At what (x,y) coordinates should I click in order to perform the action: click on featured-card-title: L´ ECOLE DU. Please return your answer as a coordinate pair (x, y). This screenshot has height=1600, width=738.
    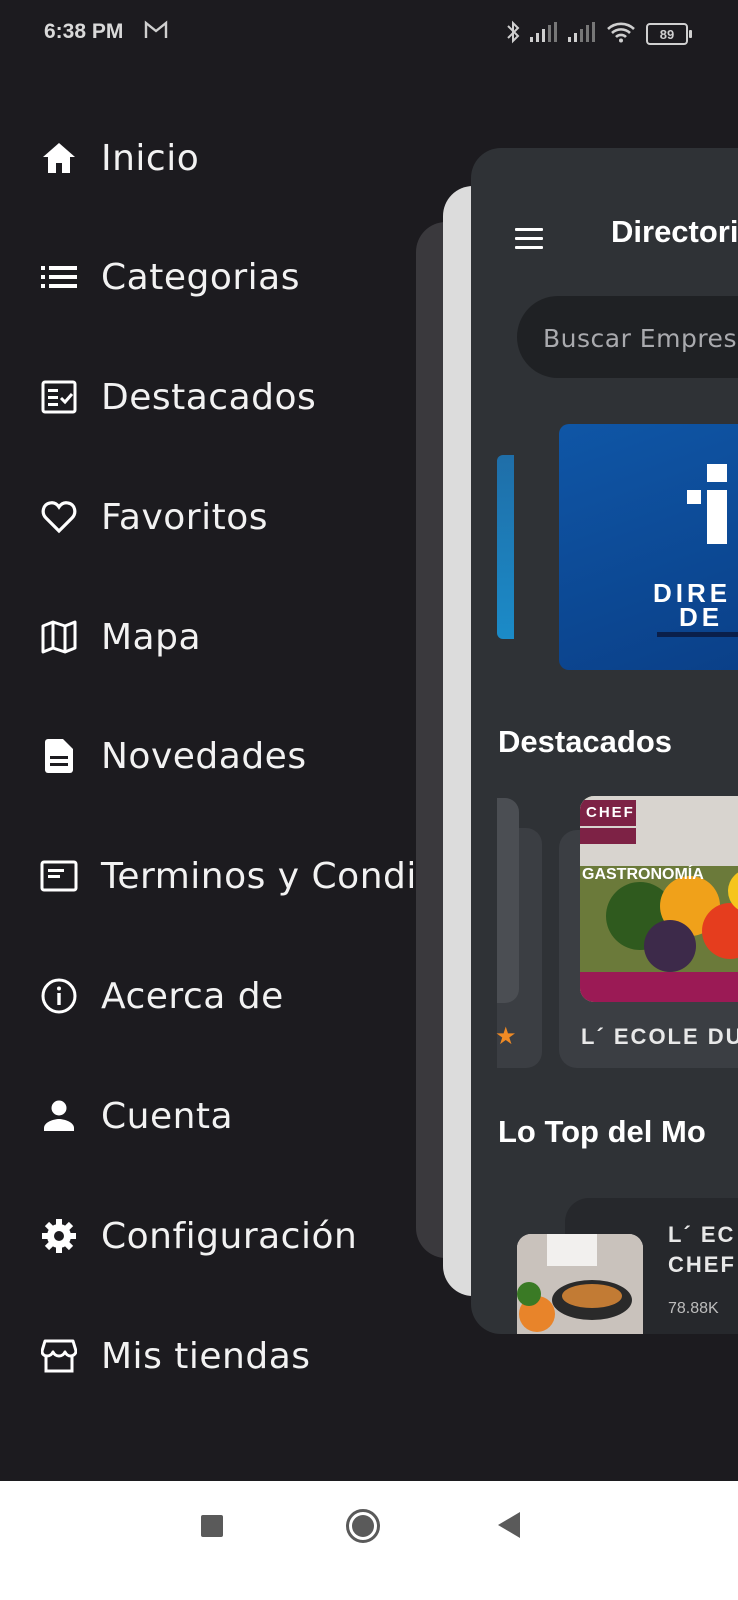
    Looking at the image, I should click on (659, 1036).